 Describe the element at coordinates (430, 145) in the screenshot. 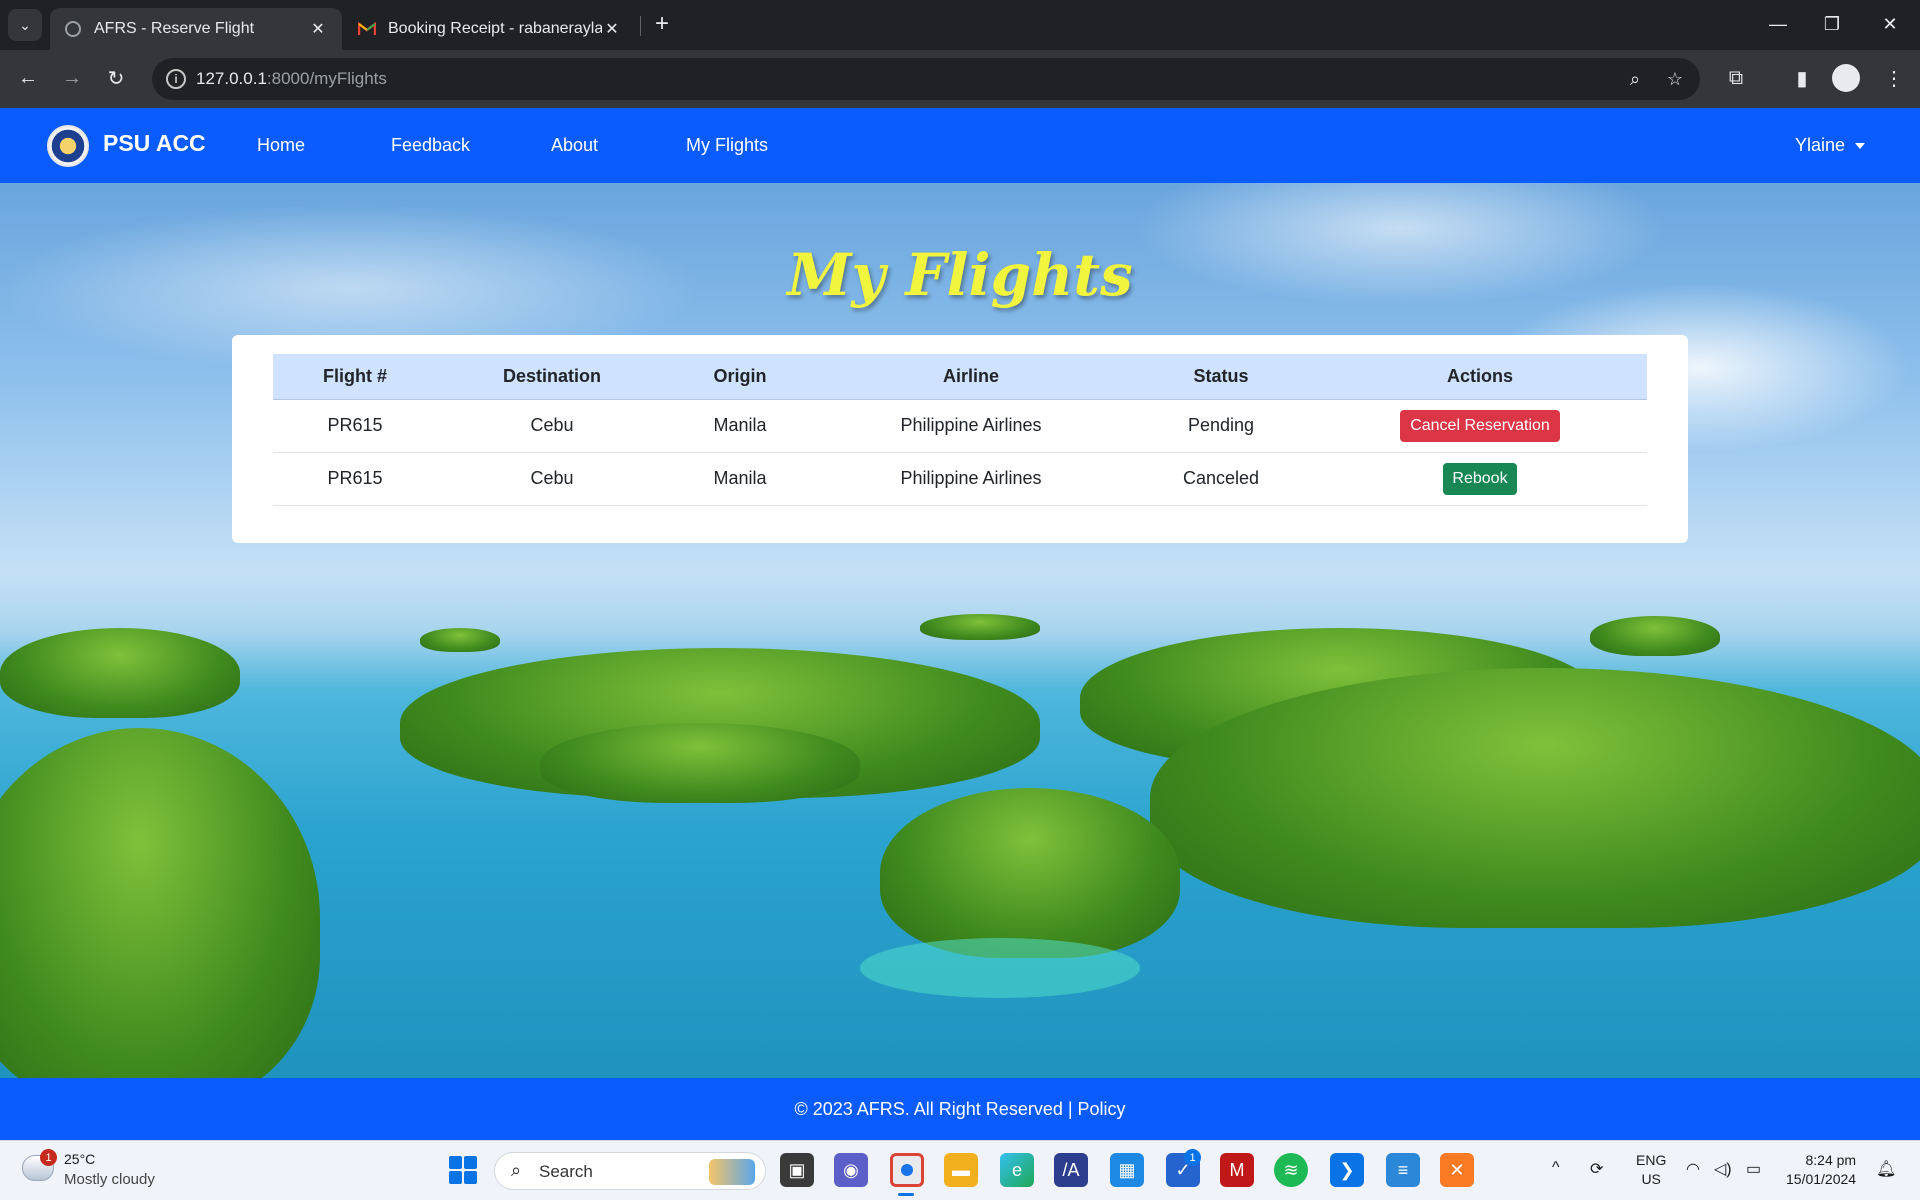

I see `nav-link-feedback: Feedback` at that location.